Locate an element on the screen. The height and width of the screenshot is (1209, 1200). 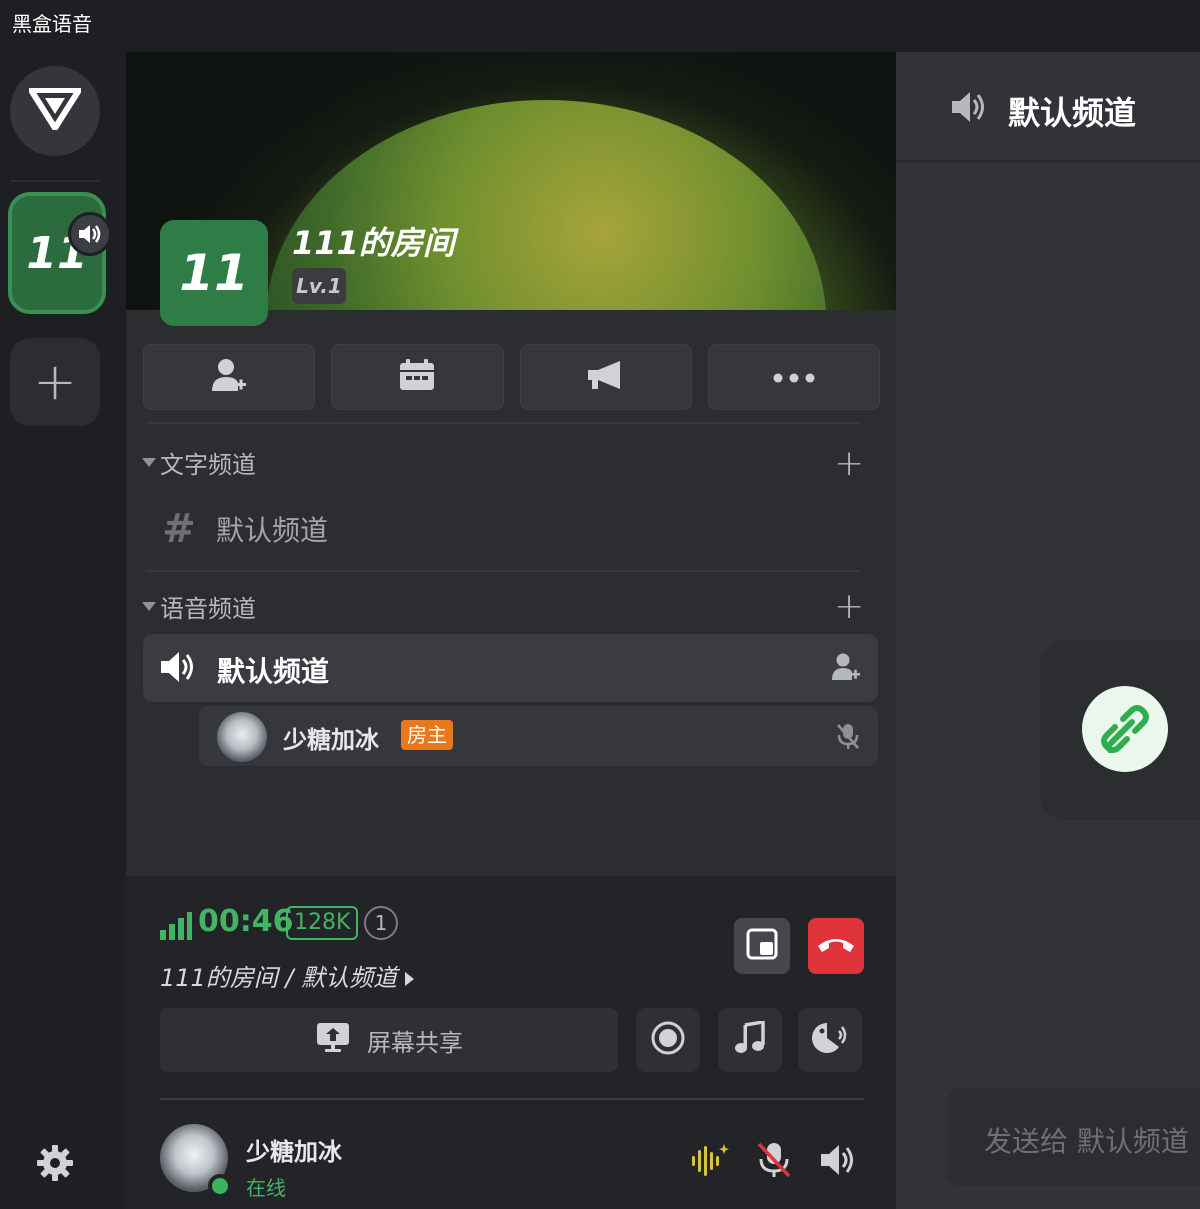
add-voice-channel-button: + is located at coordinates (849, 607).